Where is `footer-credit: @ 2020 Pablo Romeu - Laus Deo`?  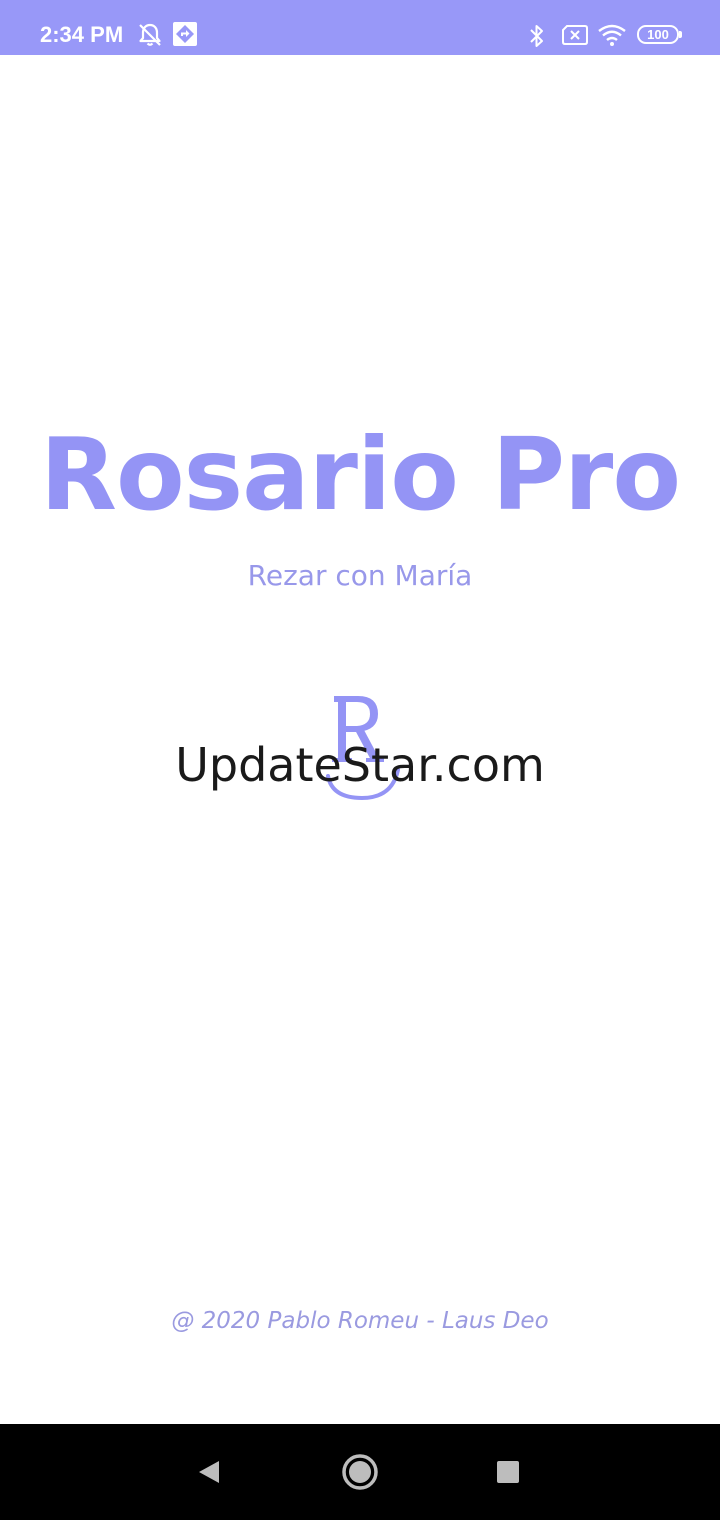
footer-credit: @ 2020 Pablo Romeu - Laus Deo is located at coordinates (360, 1321).